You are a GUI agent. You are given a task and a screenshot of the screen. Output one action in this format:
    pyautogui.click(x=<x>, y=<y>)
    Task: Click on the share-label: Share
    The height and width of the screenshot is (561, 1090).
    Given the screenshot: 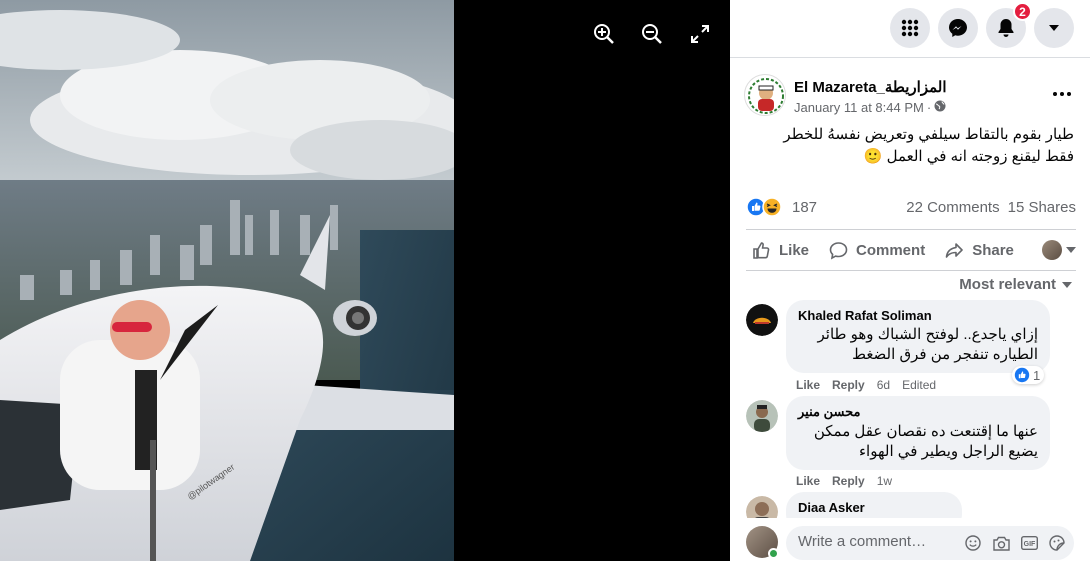 What is the action you would take?
    pyautogui.click(x=993, y=250)
    